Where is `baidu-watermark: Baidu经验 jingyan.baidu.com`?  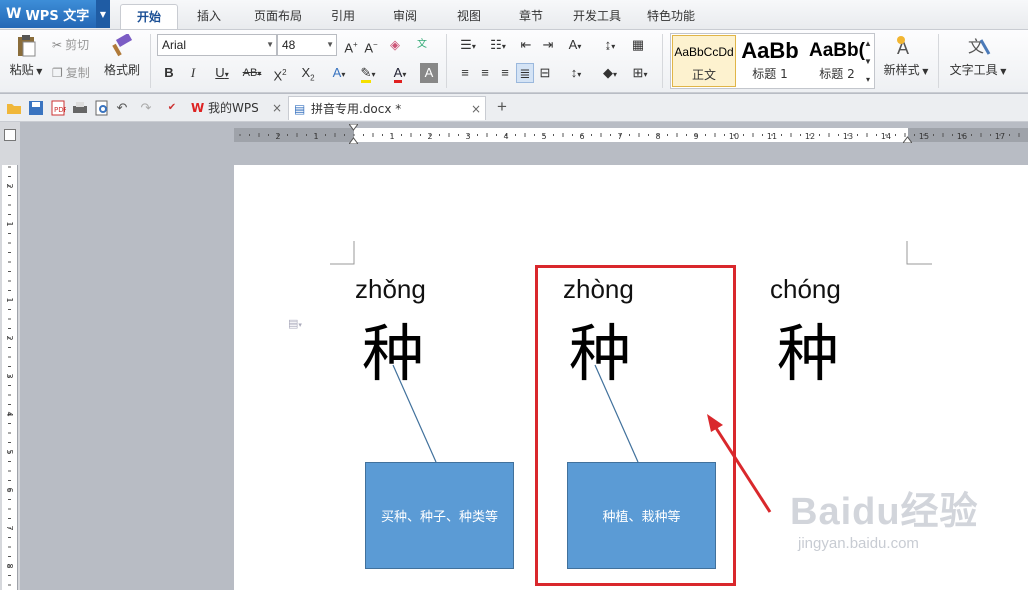
baidu-watermark: Baidu经验 jingyan.baidu.com is located at coordinates (905, 530).